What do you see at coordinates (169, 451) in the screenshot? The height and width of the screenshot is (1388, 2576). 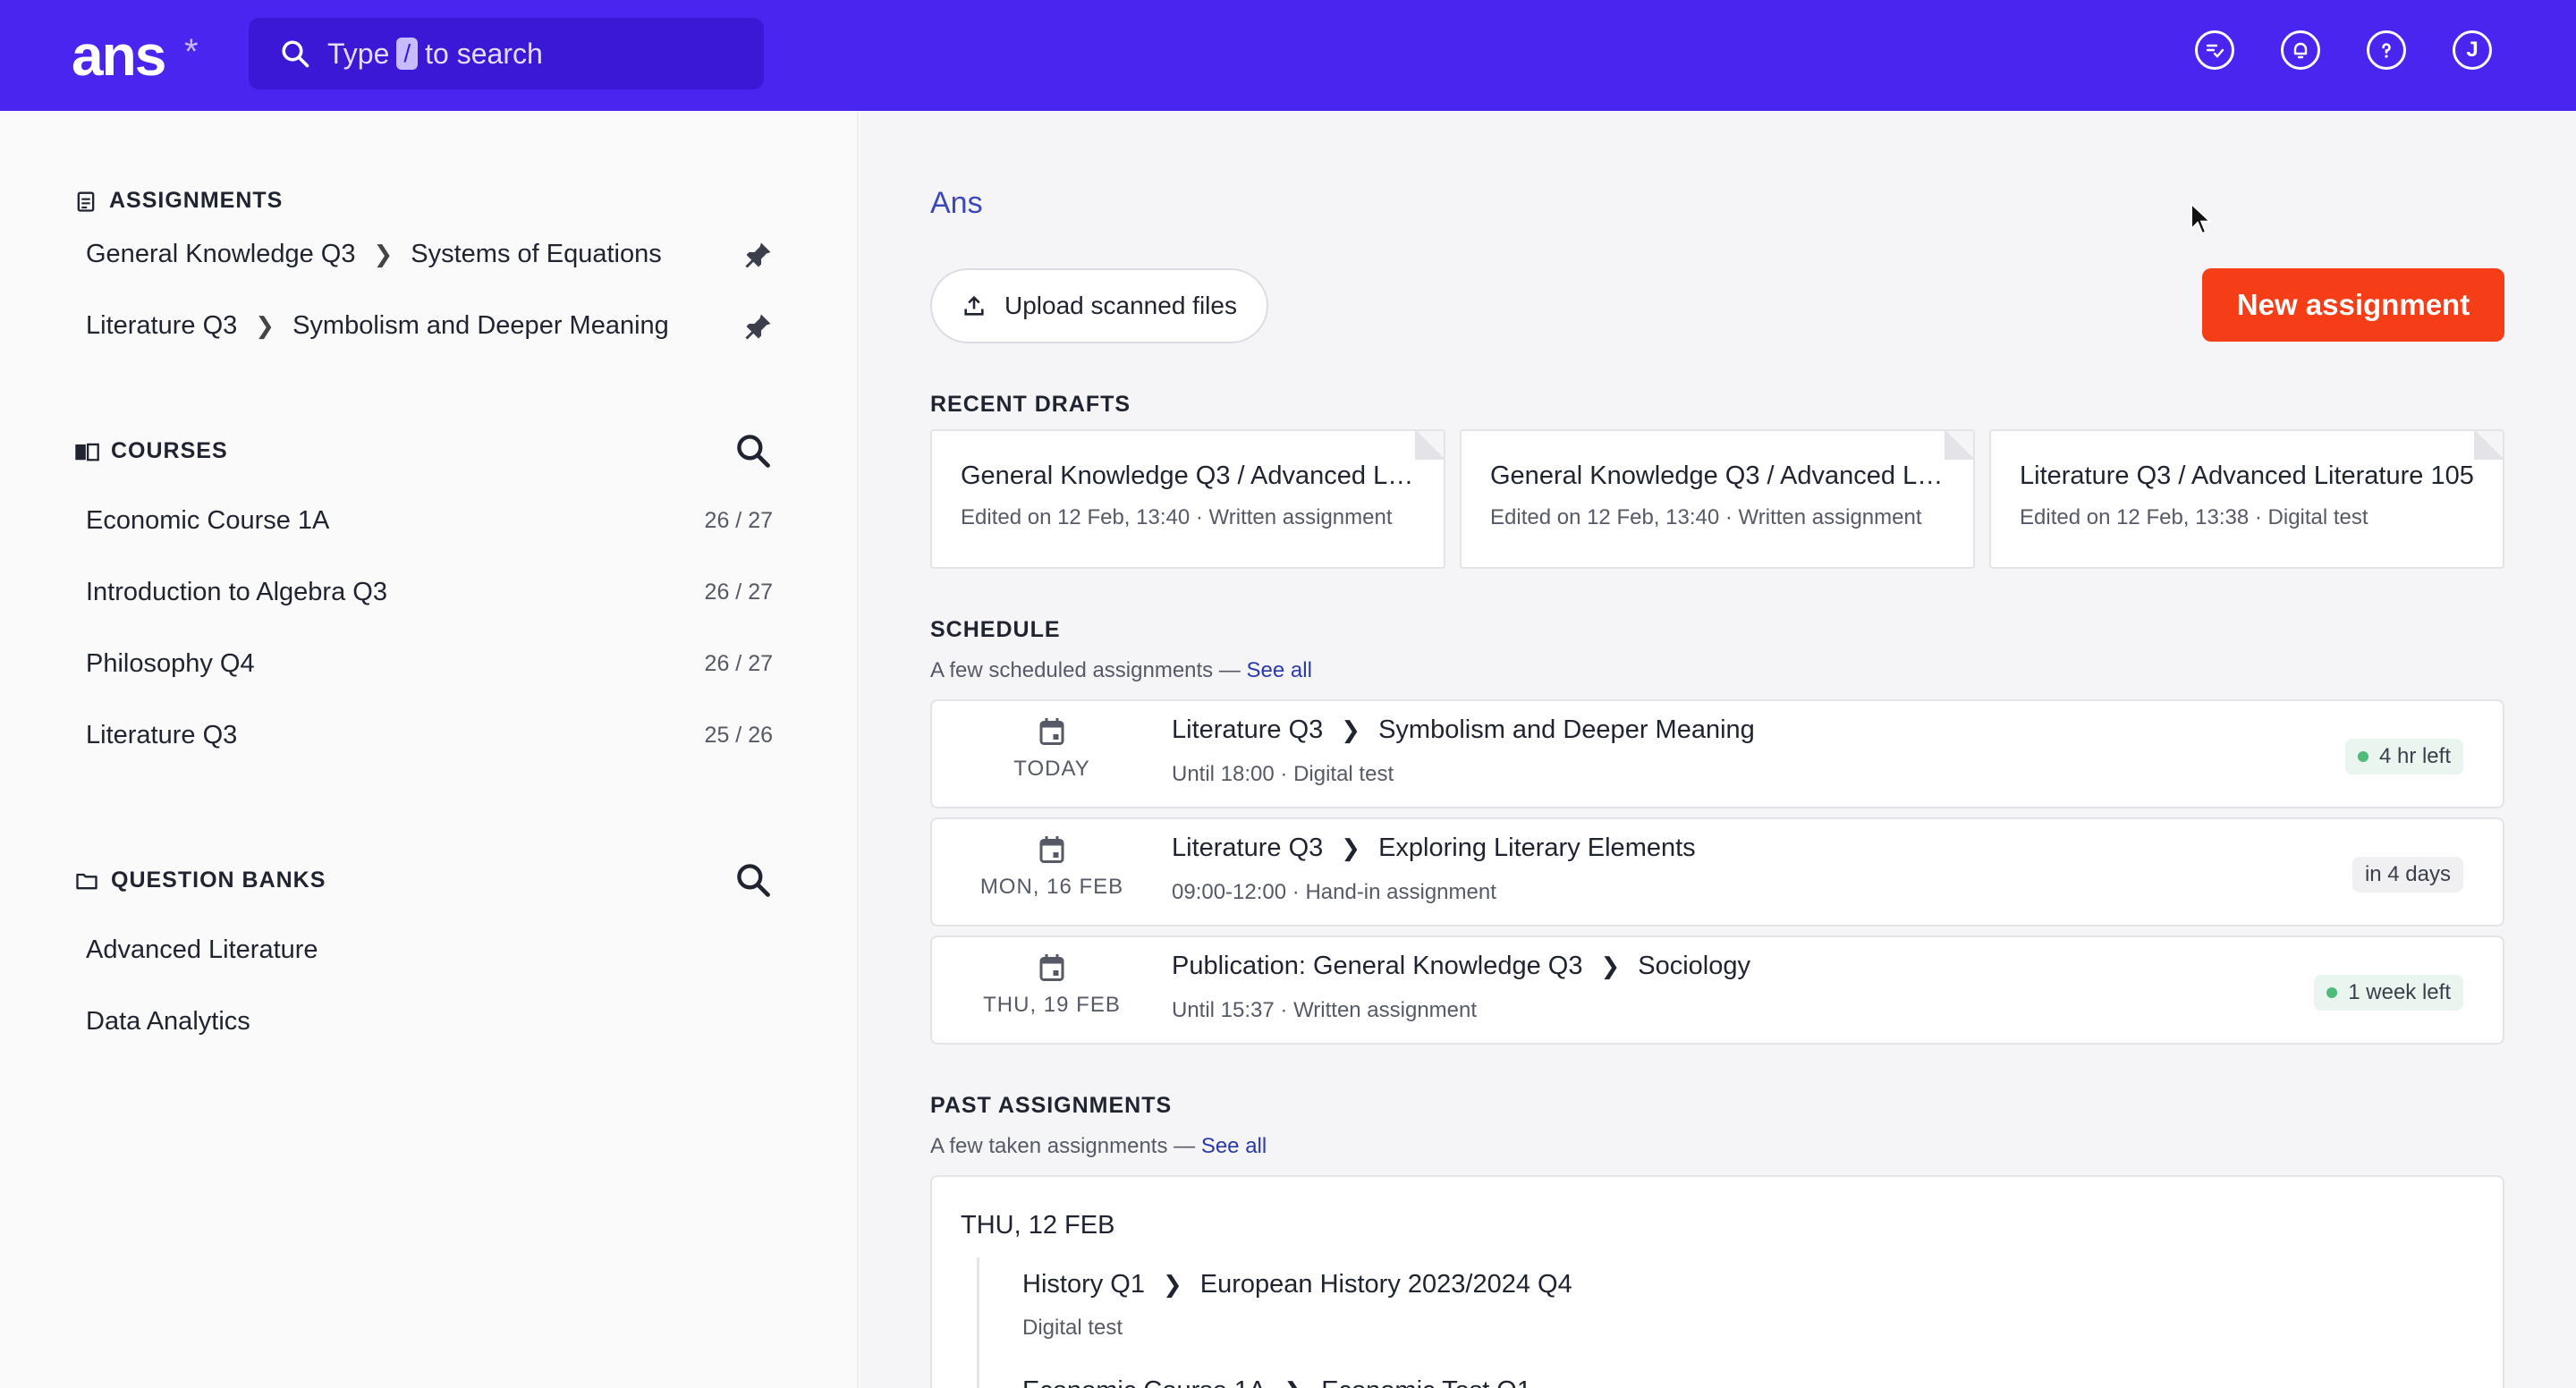 I see `courses-title-label: COURSES` at bounding box center [169, 451].